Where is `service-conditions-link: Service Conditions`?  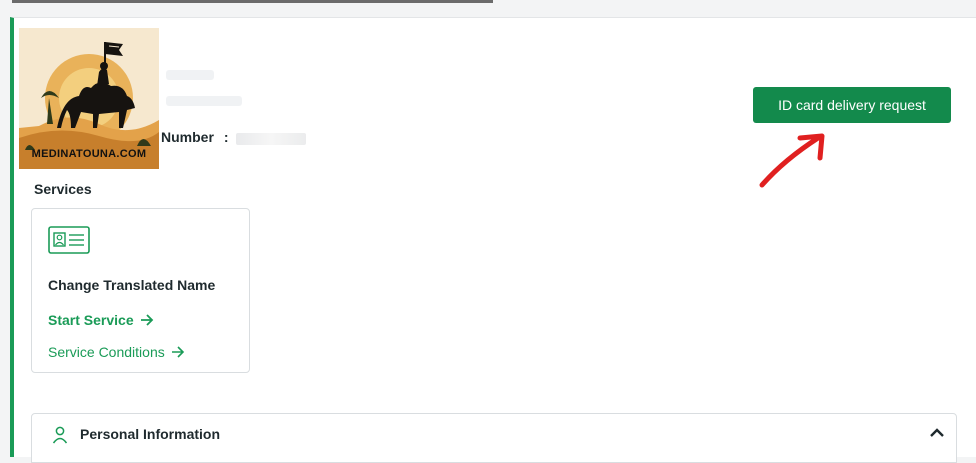
service-conditions-link: Service Conditions is located at coordinates (116, 352).